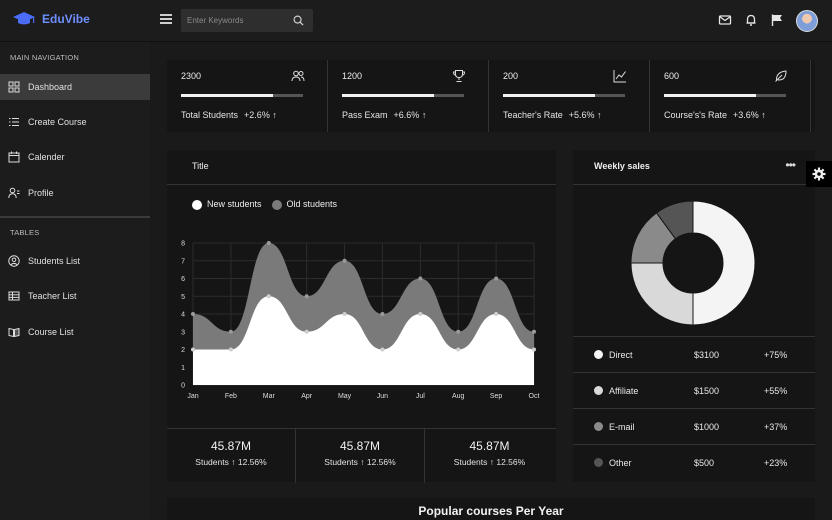  I want to click on footer-stat: 45.87M Students ↑ 12.56%, so click(360, 456).